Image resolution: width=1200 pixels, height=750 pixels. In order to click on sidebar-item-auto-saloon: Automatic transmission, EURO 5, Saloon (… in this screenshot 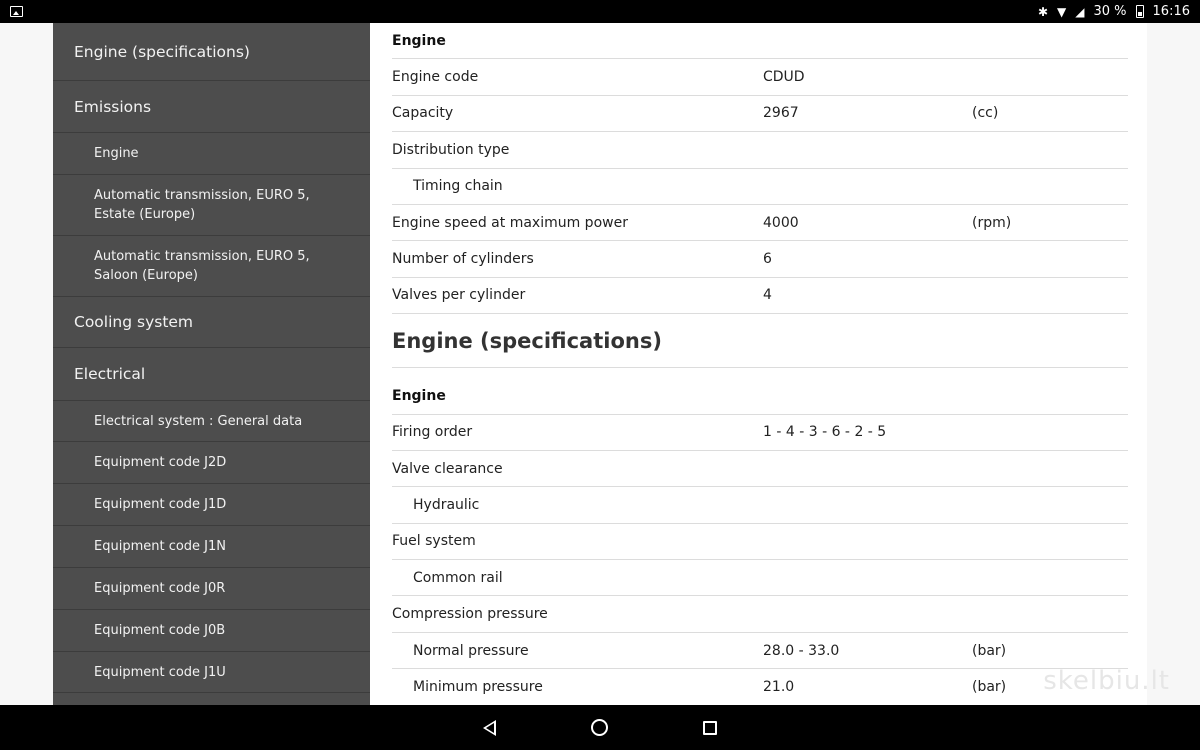, I will do `click(211, 266)`.